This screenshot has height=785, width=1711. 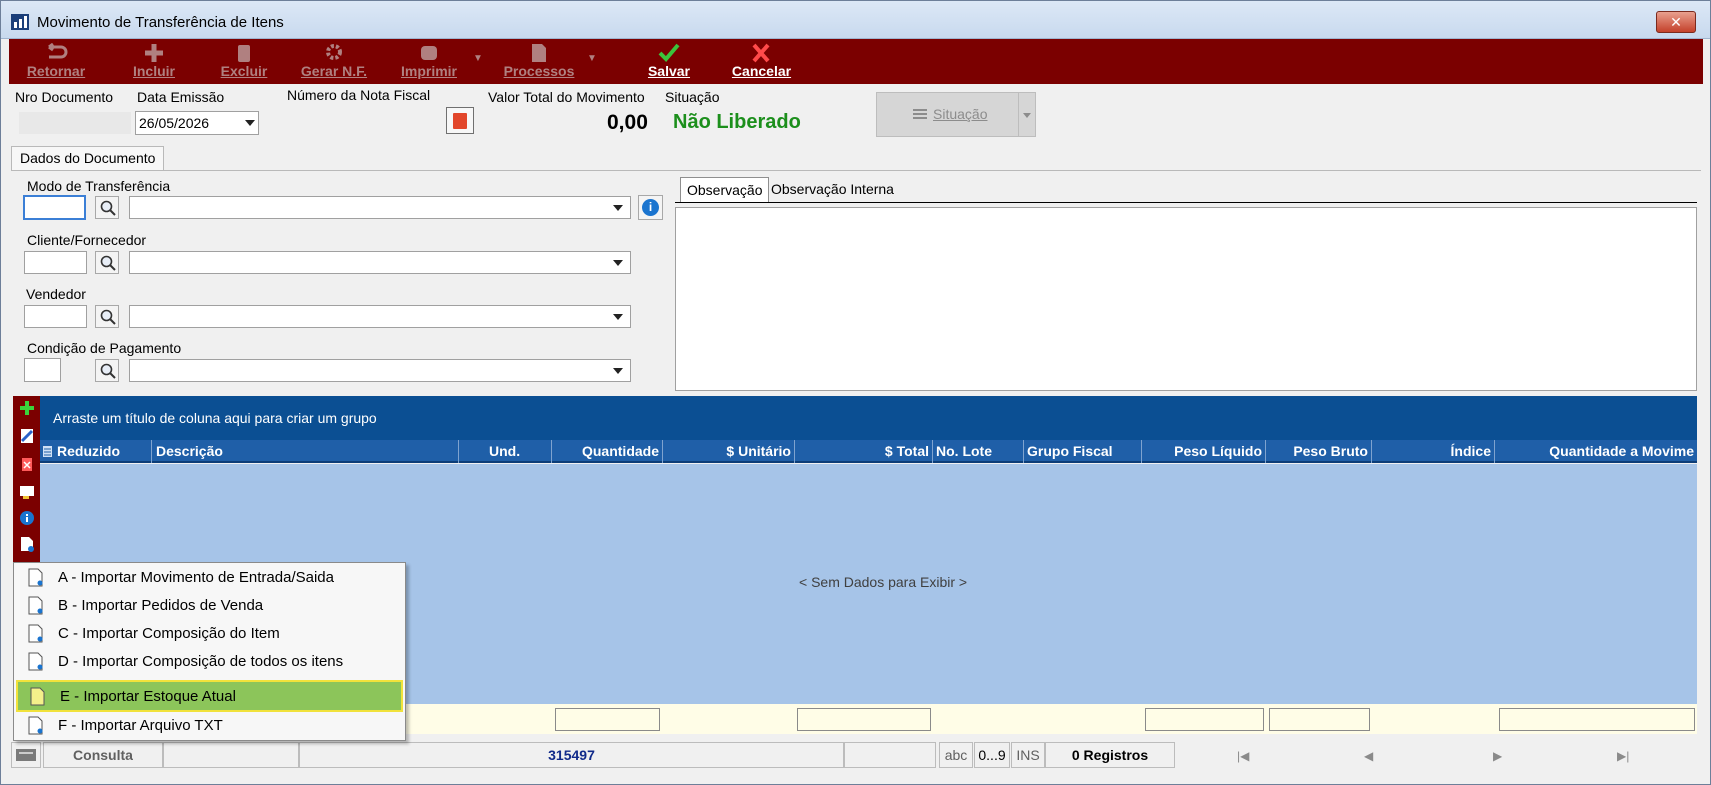 What do you see at coordinates (54, 207) in the screenshot?
I see `modo-transferencia-code-input` at bounding box center [54, 207].